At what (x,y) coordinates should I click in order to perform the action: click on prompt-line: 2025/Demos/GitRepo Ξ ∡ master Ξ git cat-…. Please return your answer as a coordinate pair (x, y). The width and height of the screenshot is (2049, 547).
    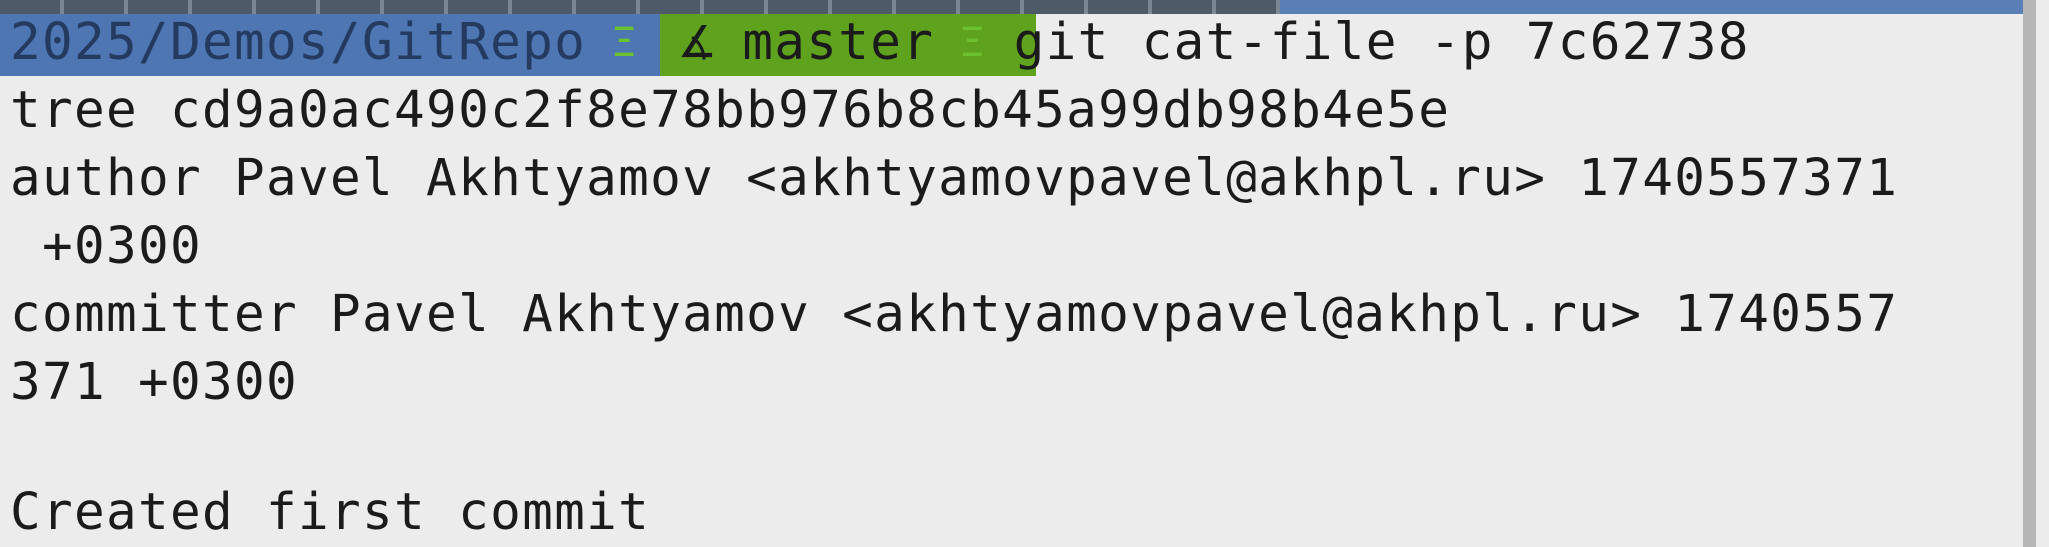
    Looking at the image, I should click on (880, 43).